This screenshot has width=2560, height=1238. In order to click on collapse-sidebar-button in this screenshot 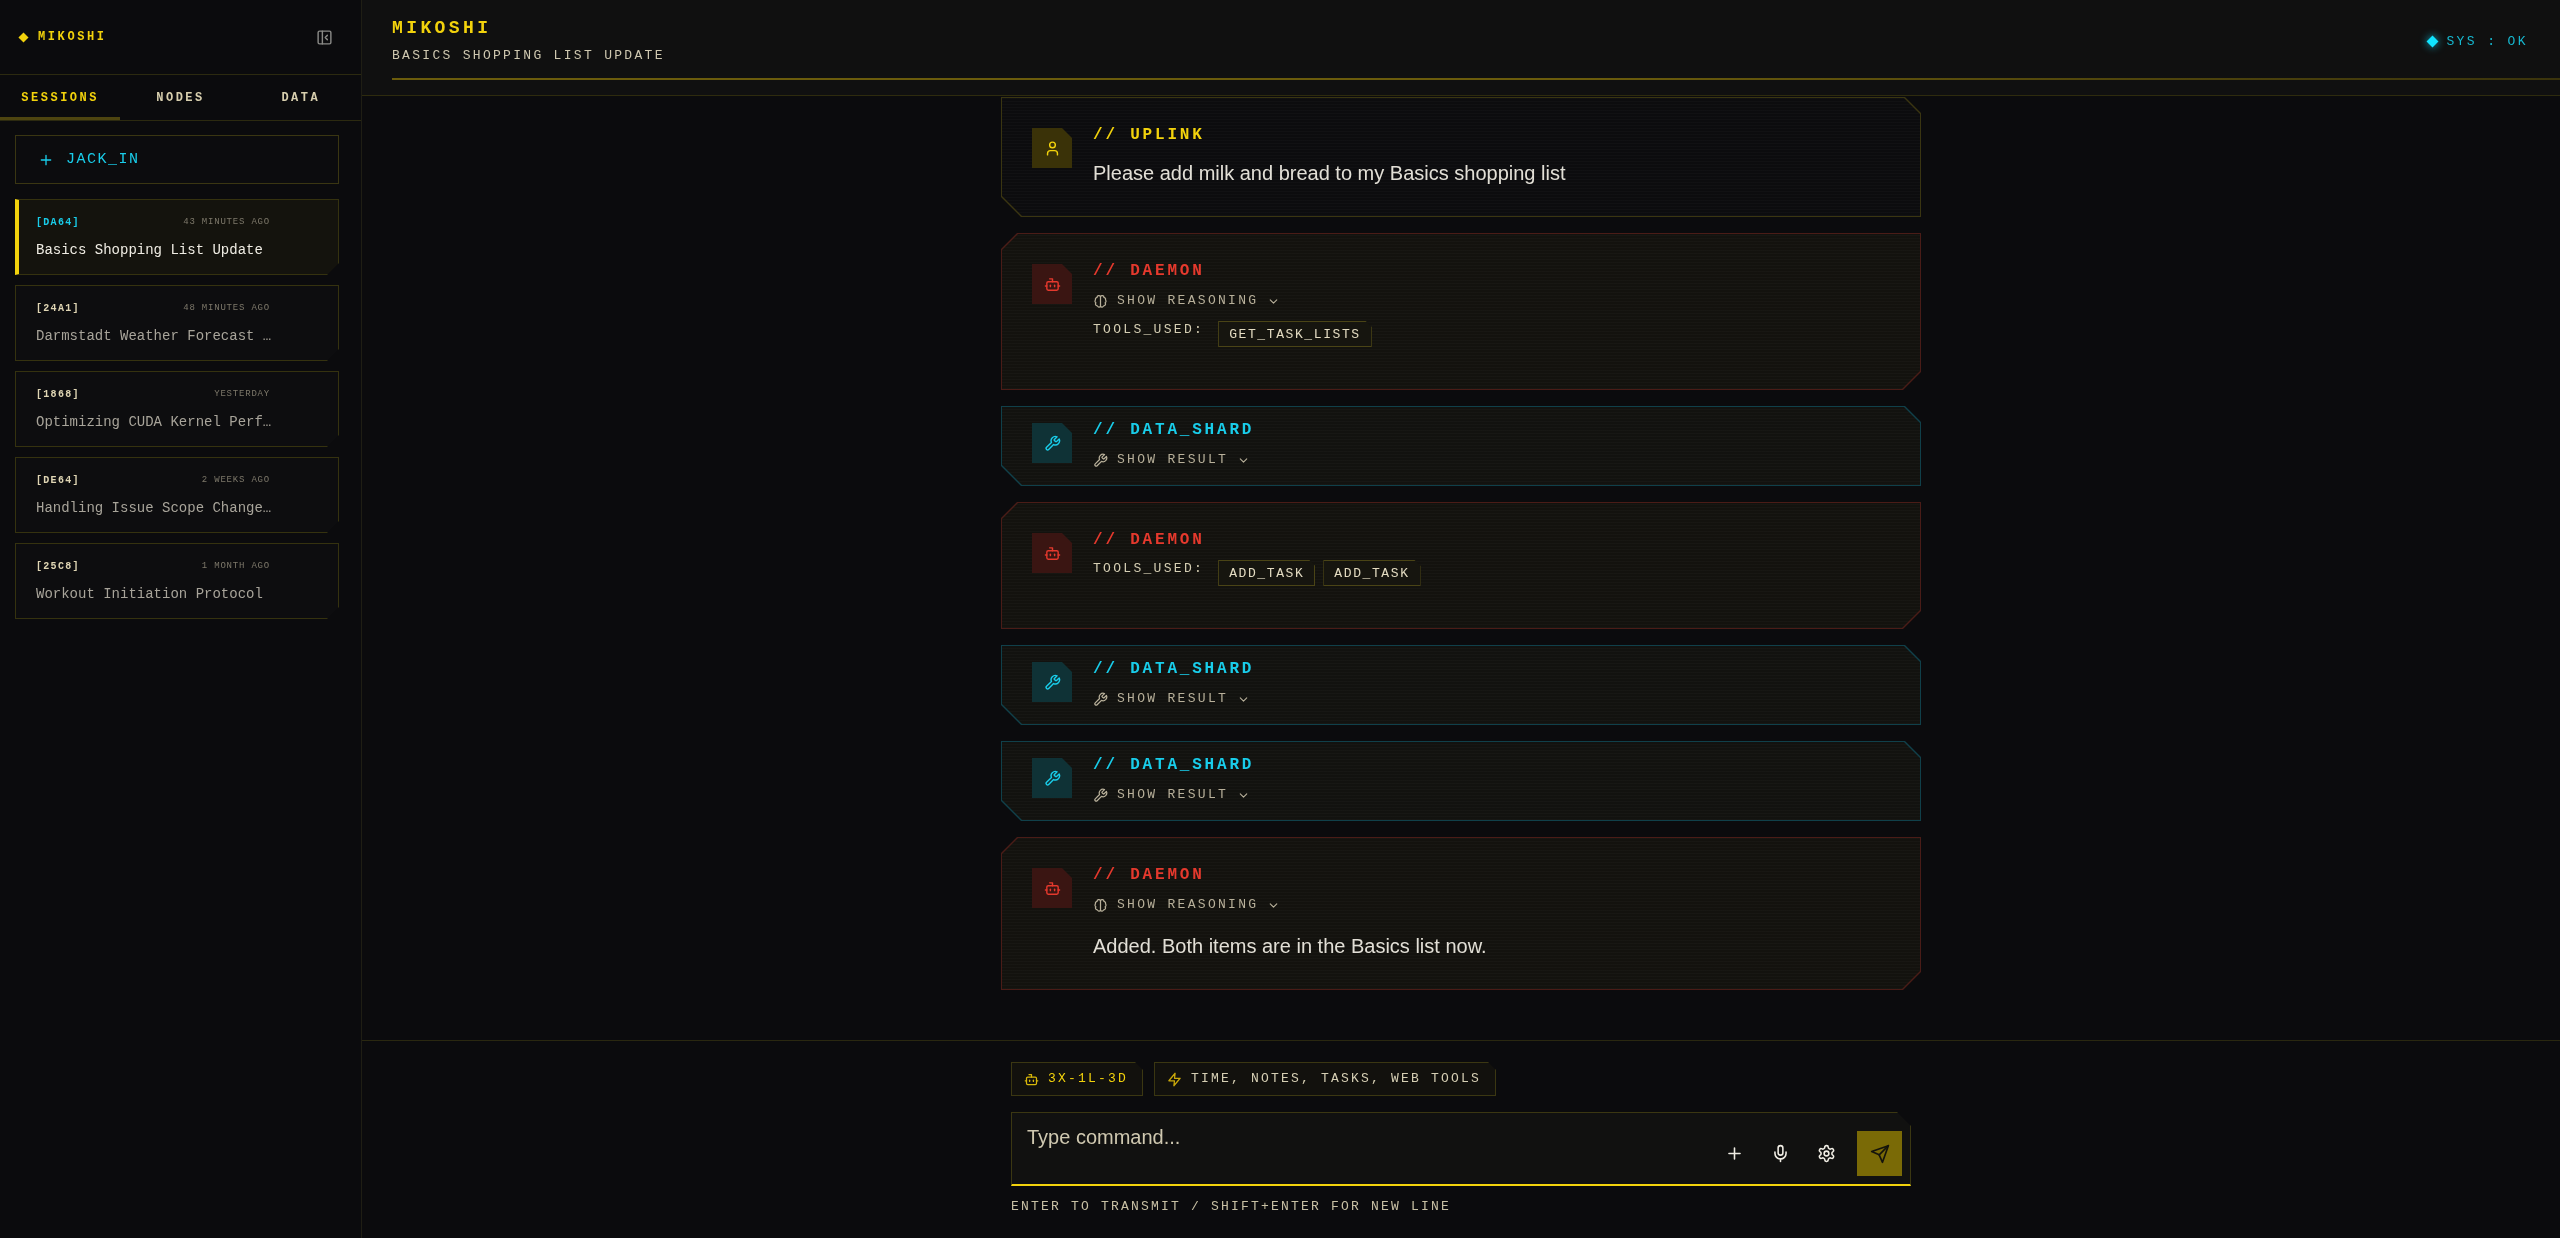, I will do `click(324, 37)`.